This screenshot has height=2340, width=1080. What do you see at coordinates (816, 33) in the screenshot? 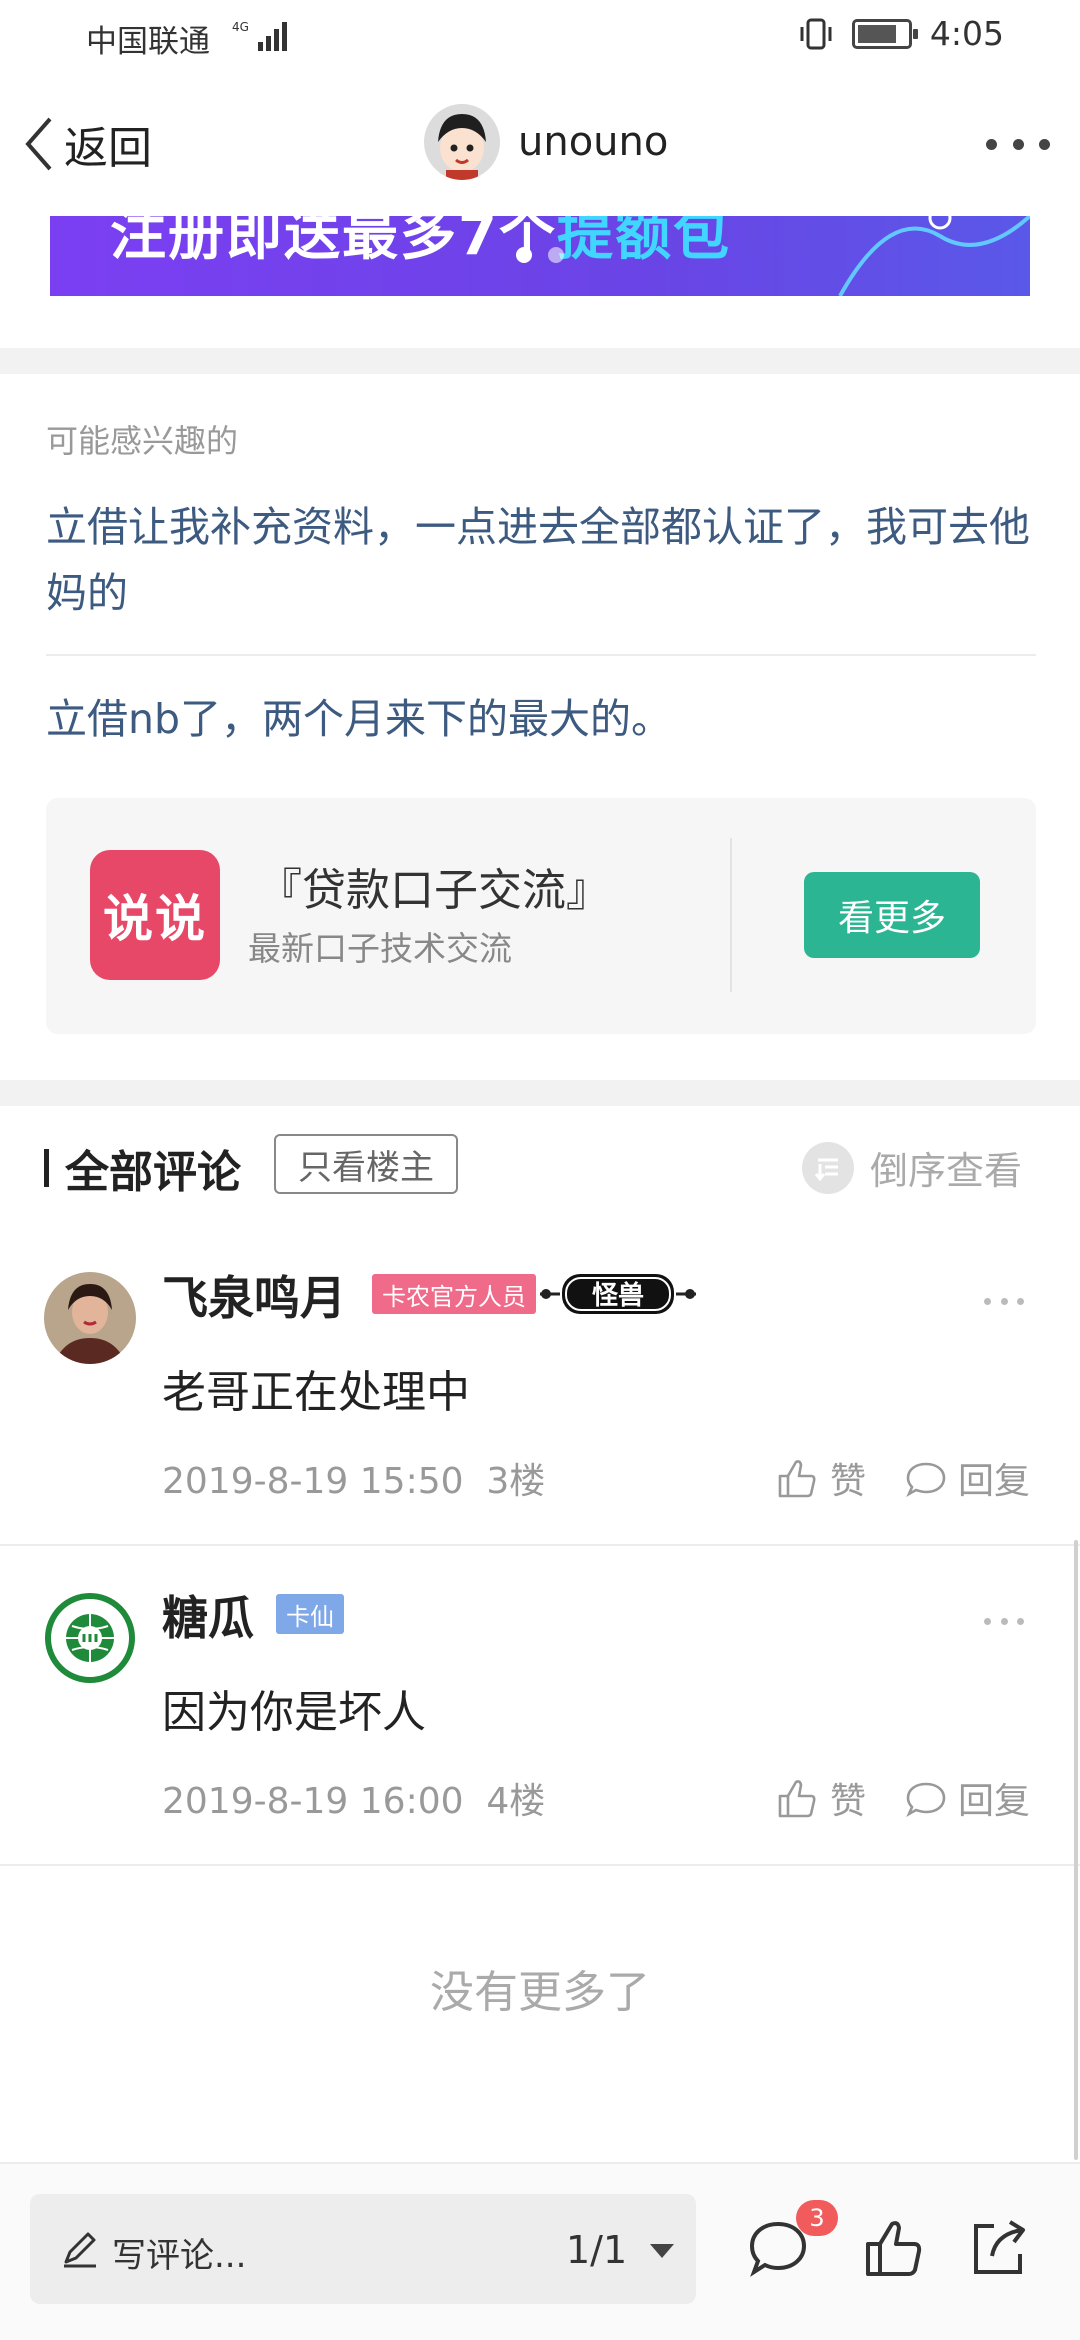
I see `vibrate-icon` at bounding box center [816, 33].